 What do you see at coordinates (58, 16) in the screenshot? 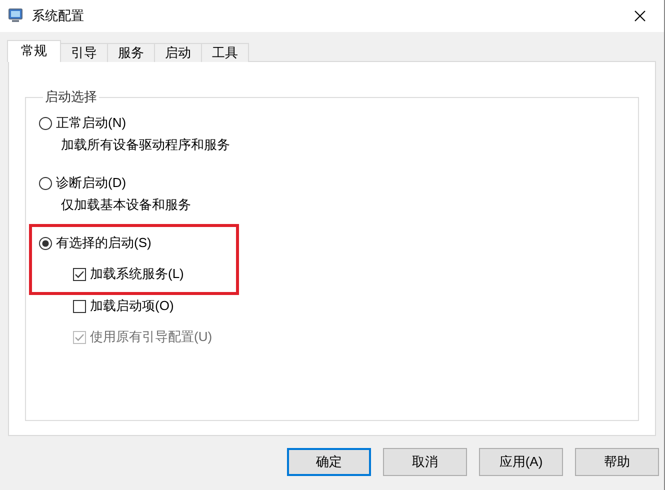
I see `window-title: 系统配置` at bounding box center [58, 16].